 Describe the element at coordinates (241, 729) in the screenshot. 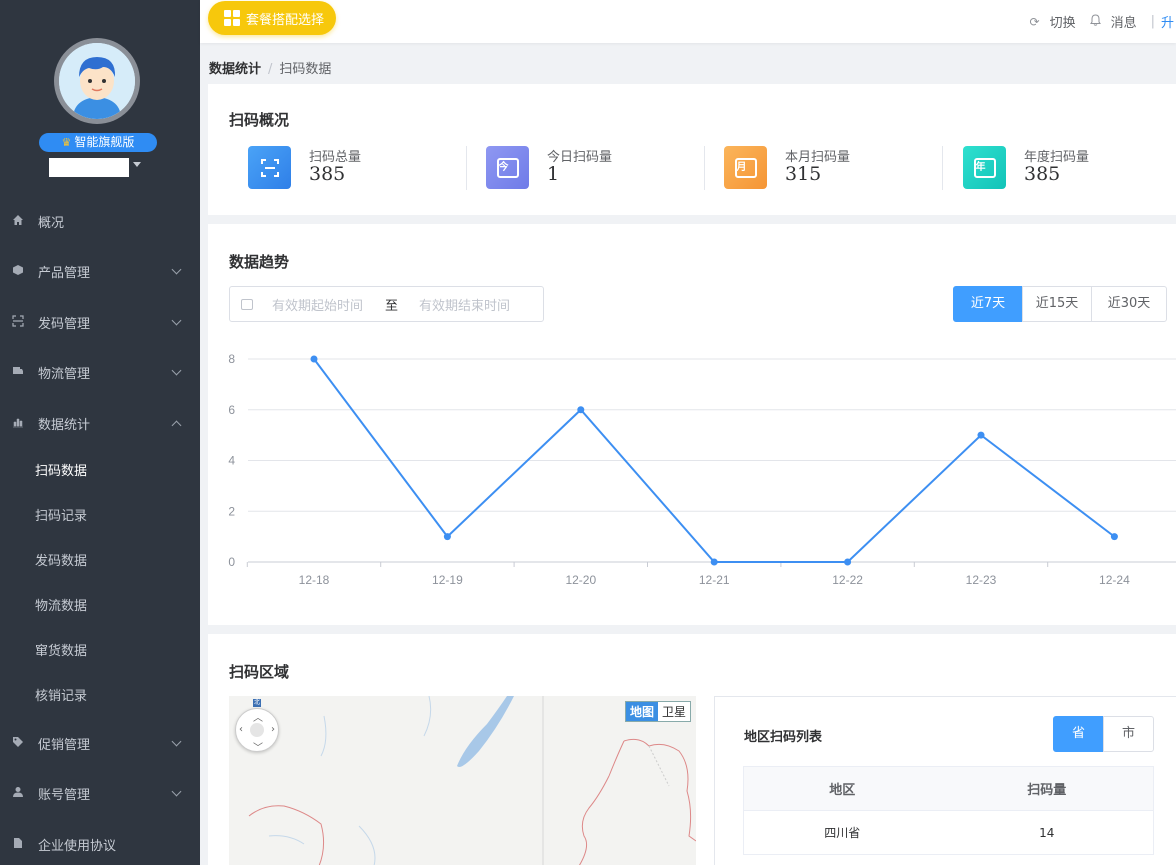

I see `pan-left-icon: ‹` at that location.